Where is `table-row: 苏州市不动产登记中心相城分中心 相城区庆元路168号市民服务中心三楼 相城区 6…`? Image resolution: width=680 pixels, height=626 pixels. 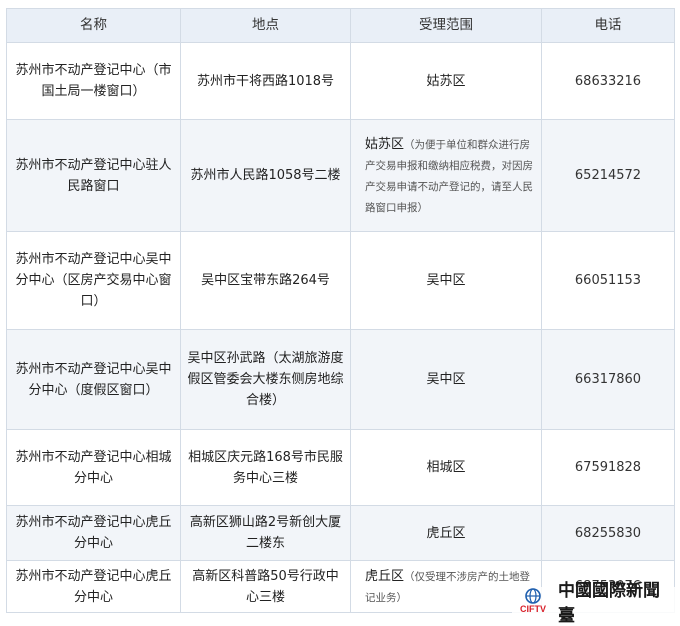 table-row: 苏州市不动产登记中心相城分中心 相城区庆元路168号市民服务中心三楼 相城区 6… is located at coordinates (340, 467).